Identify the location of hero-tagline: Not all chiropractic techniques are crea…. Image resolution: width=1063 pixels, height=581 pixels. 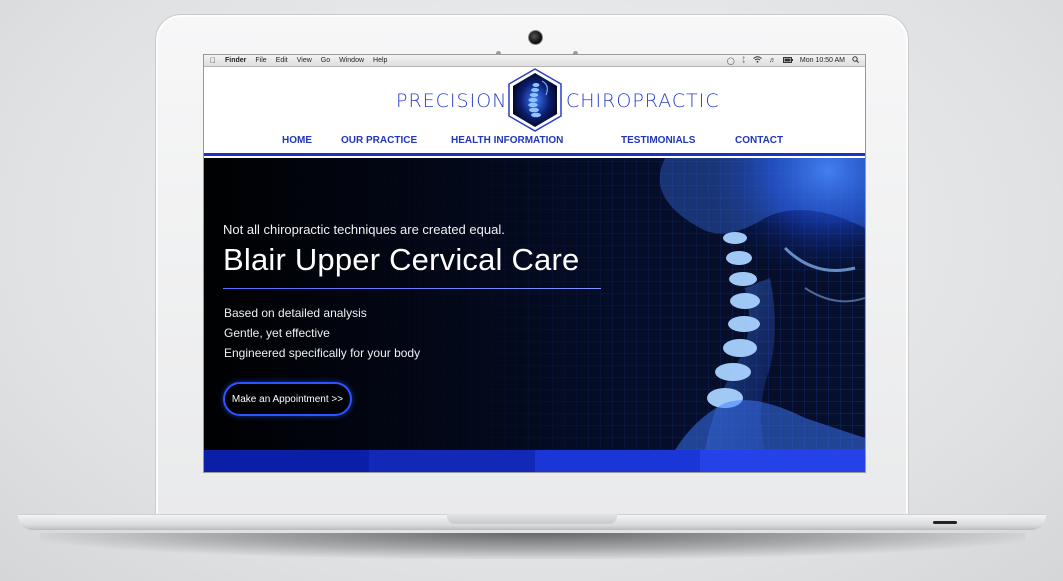
(364, 229).